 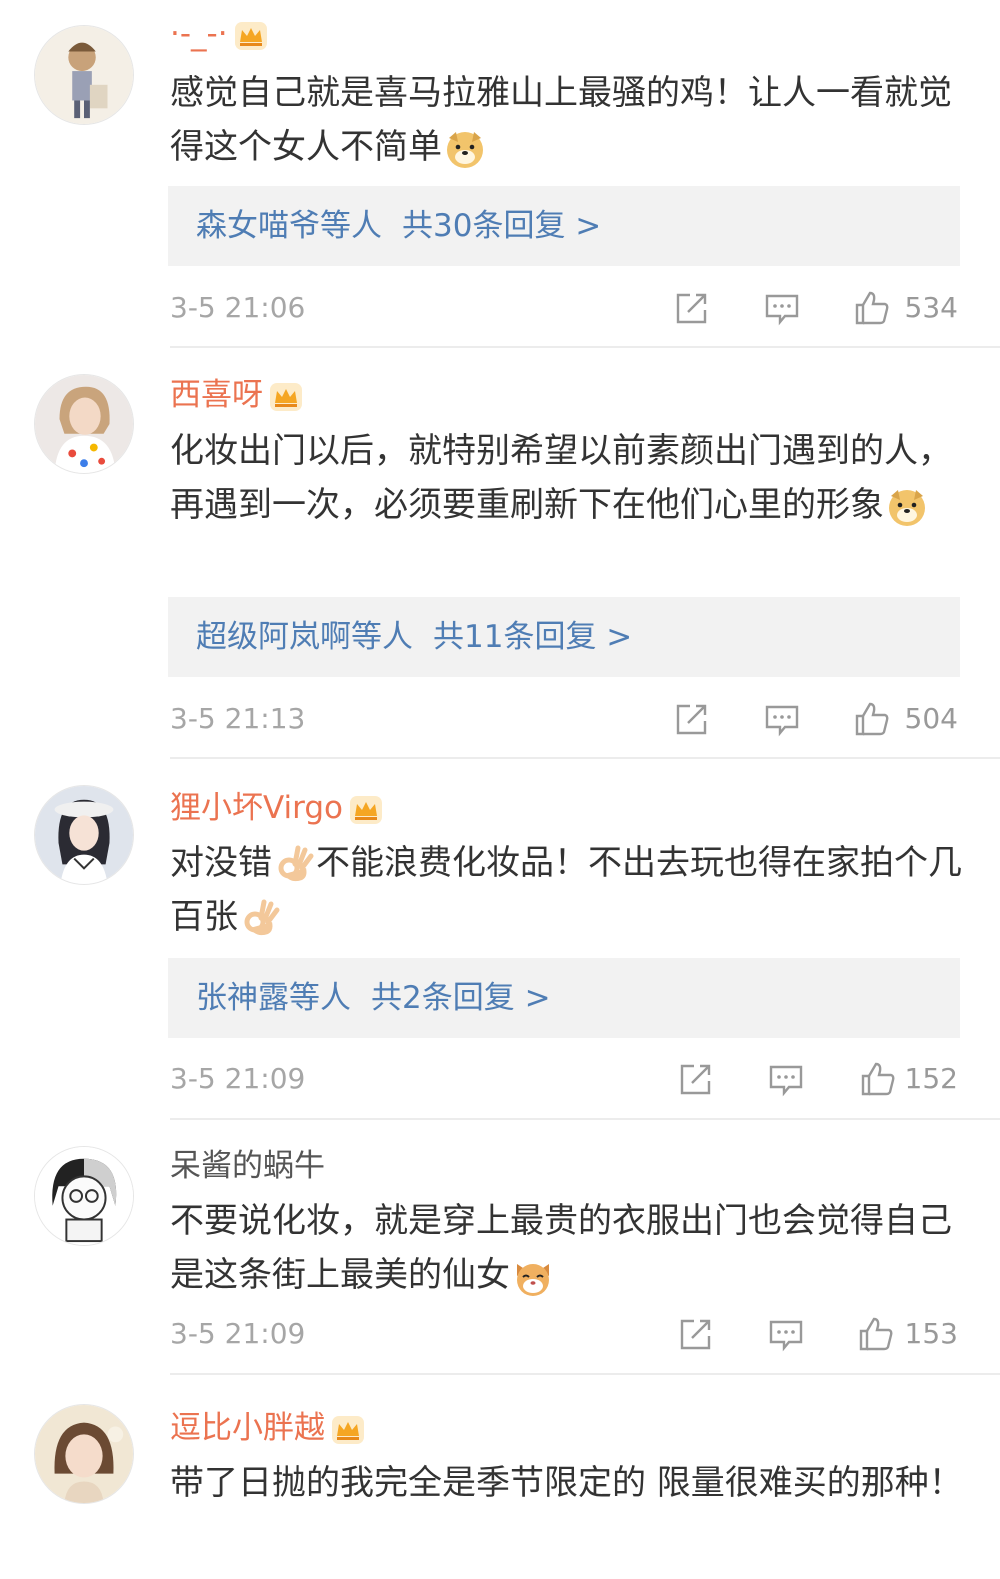 I want to click on comment-text-content: 感觉自己就是喜马拉雅山上最骚的鸡！让人一看就觉得这个女人不简单, so click(x=561, y=120).